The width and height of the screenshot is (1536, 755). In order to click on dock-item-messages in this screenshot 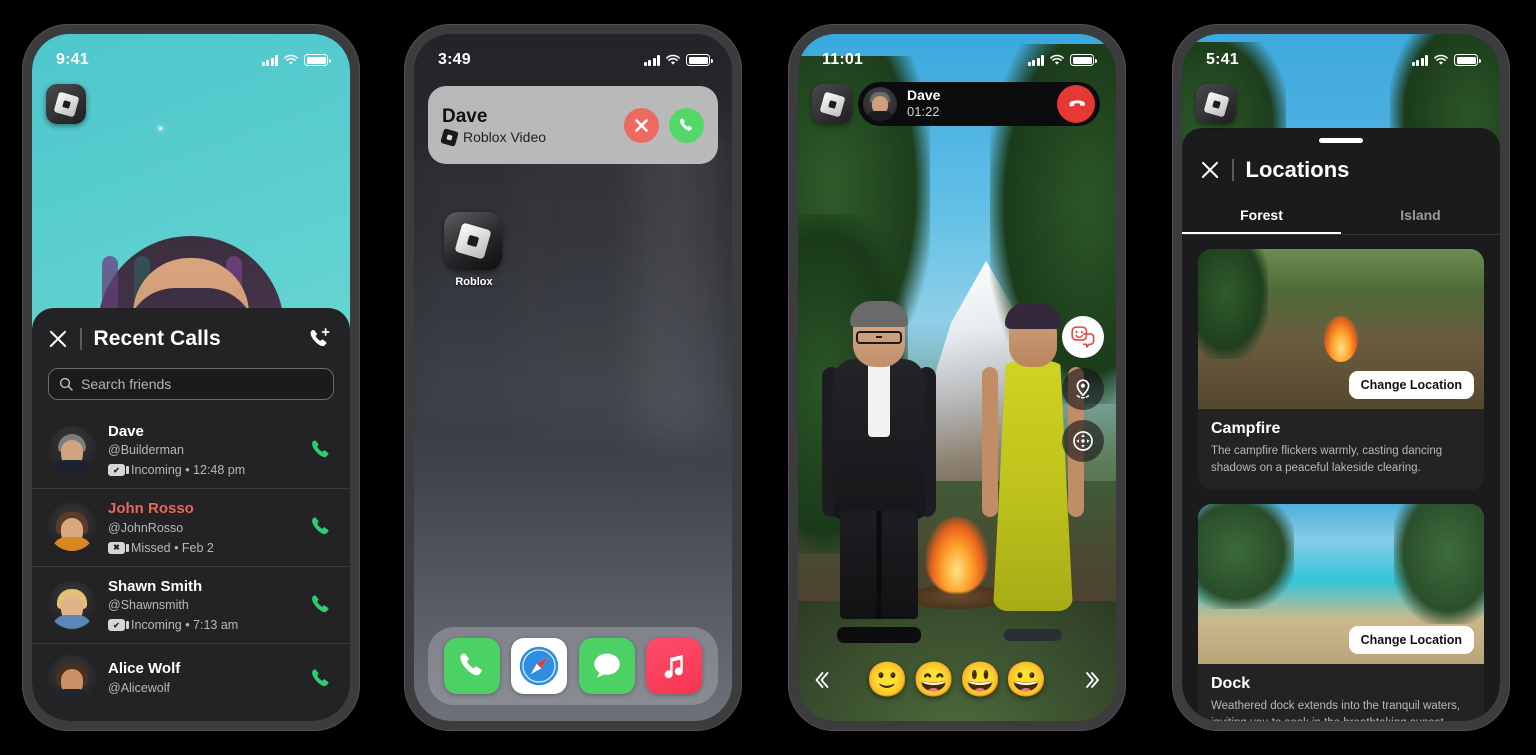, I will do `click(606, 666)`.